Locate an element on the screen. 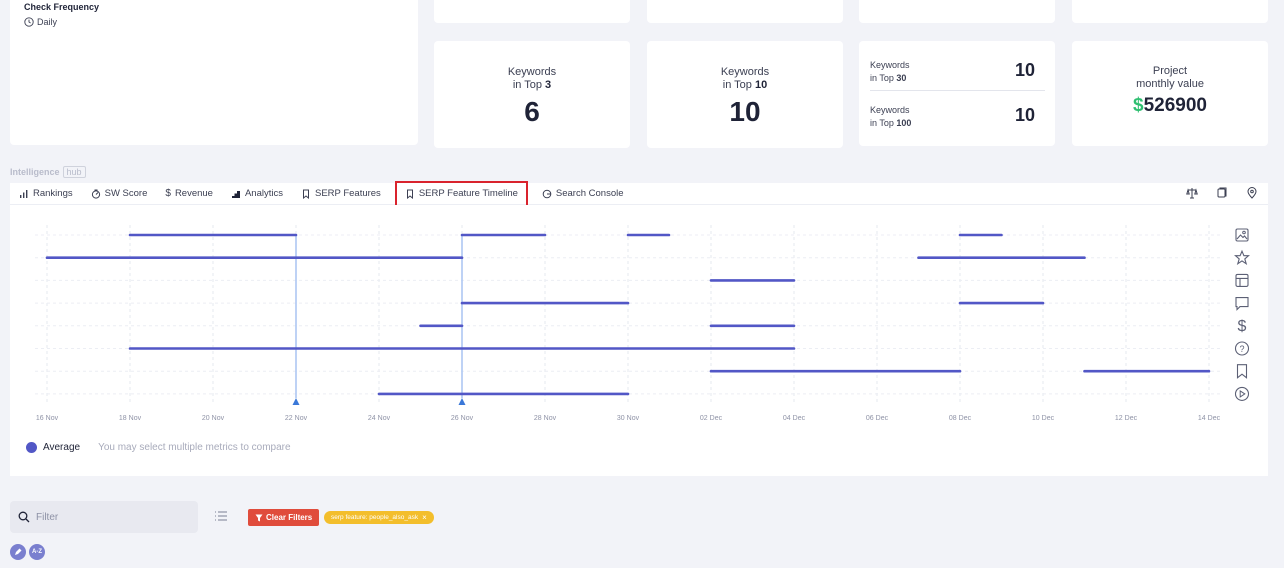 The height and width of the screenshot is (568, 1284). check-frequency-value: Daily is located at coordinates (40, 22).